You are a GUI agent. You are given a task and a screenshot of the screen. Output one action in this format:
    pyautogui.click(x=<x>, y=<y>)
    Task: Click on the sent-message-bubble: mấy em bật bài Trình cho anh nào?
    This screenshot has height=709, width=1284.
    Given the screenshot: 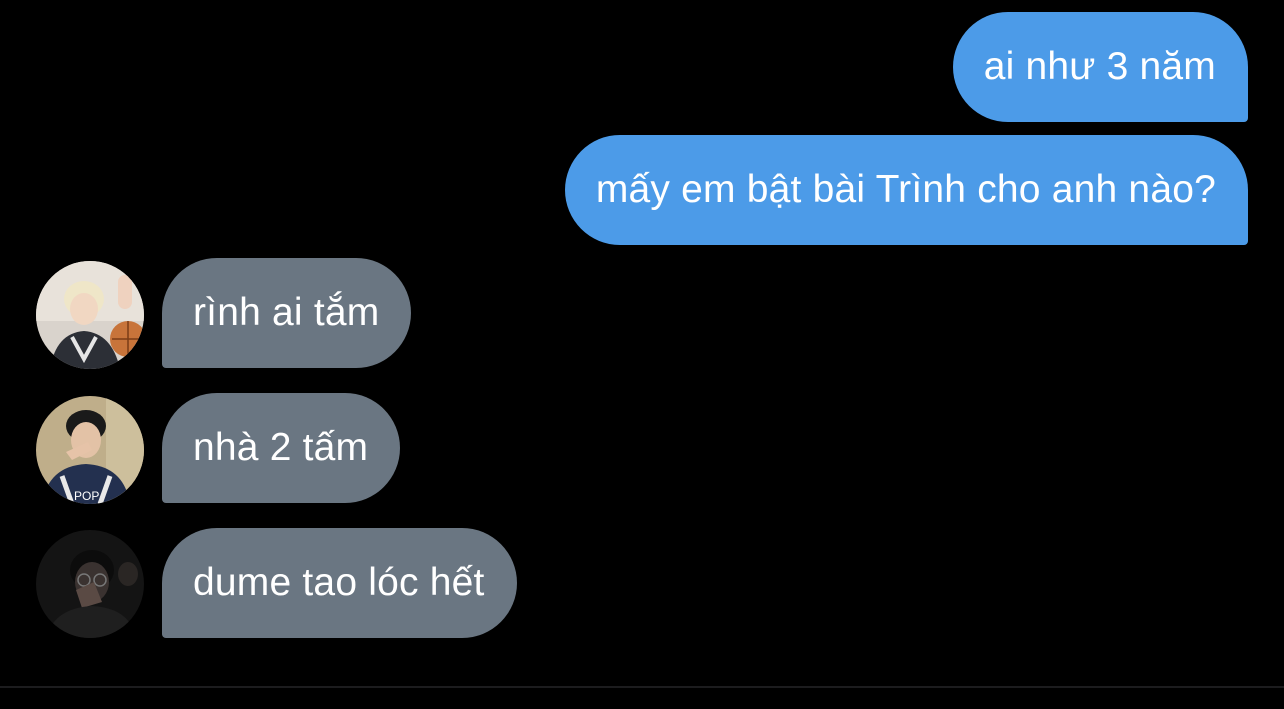 What is the action you would take?
    pyautogui.click(x=906, y=190)
    